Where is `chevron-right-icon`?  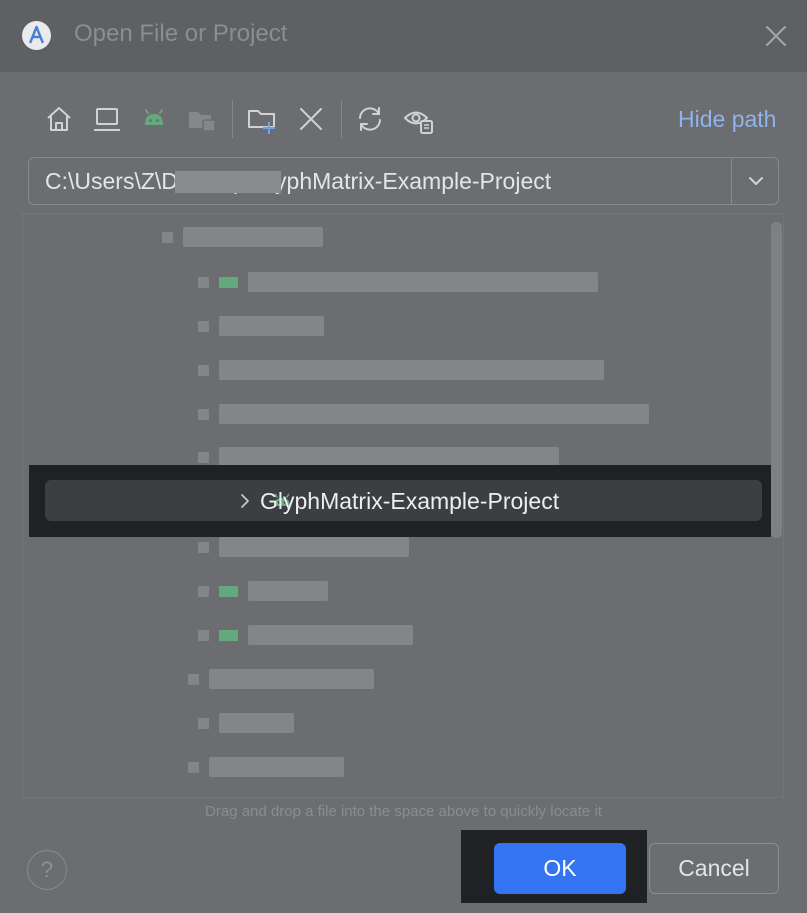 chevron-right-icon is located at coordinates (245, 501).